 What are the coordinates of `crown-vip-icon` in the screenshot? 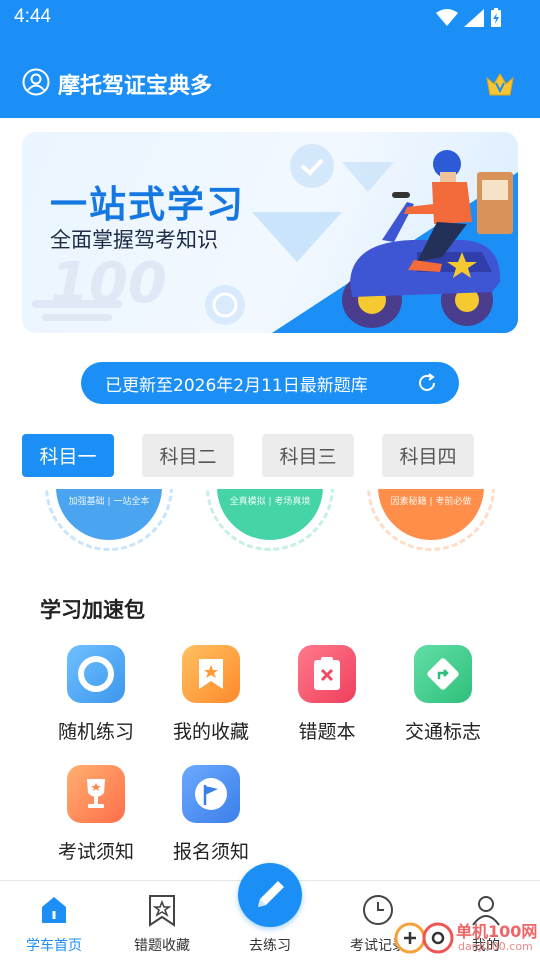 It's located at (500, 84).